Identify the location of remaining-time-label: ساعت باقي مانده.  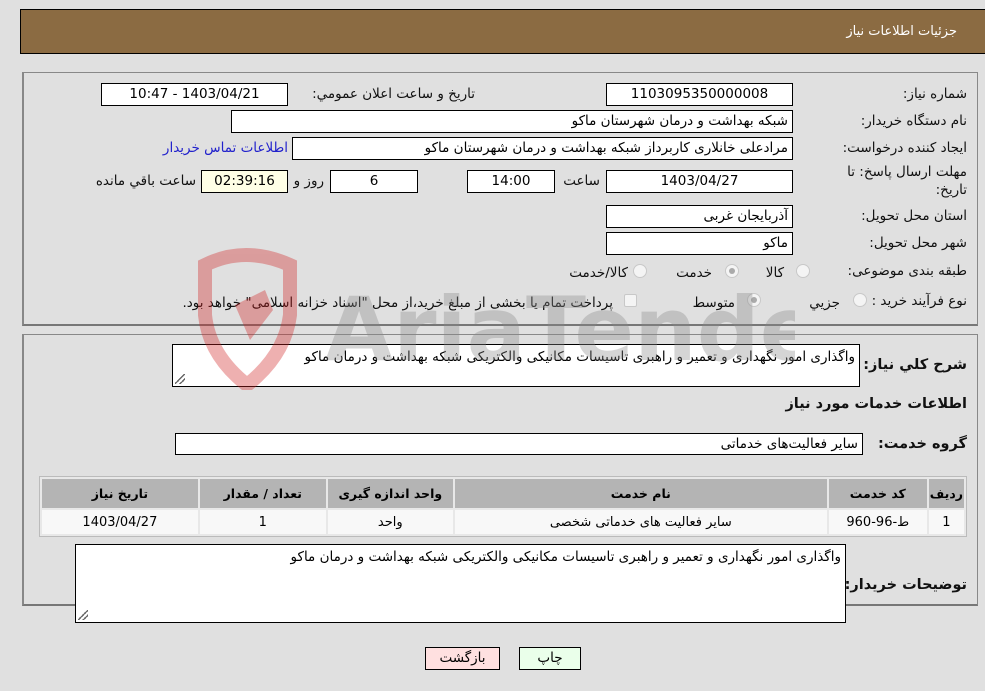
(145, 181).